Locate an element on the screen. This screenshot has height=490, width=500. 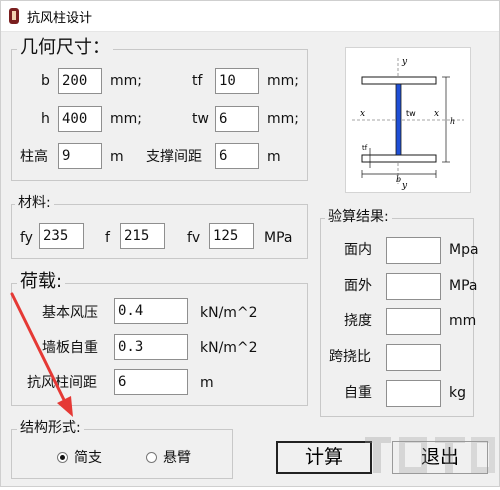
simply-supported-label: 简支 is located at coordinates (88, 458).